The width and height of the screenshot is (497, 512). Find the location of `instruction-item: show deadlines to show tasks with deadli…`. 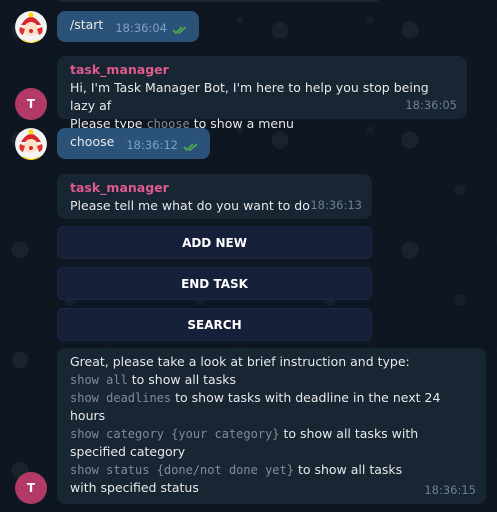

instruction-item: show deadlines to show tasks with deadli… is located at coordinates (272, 407).